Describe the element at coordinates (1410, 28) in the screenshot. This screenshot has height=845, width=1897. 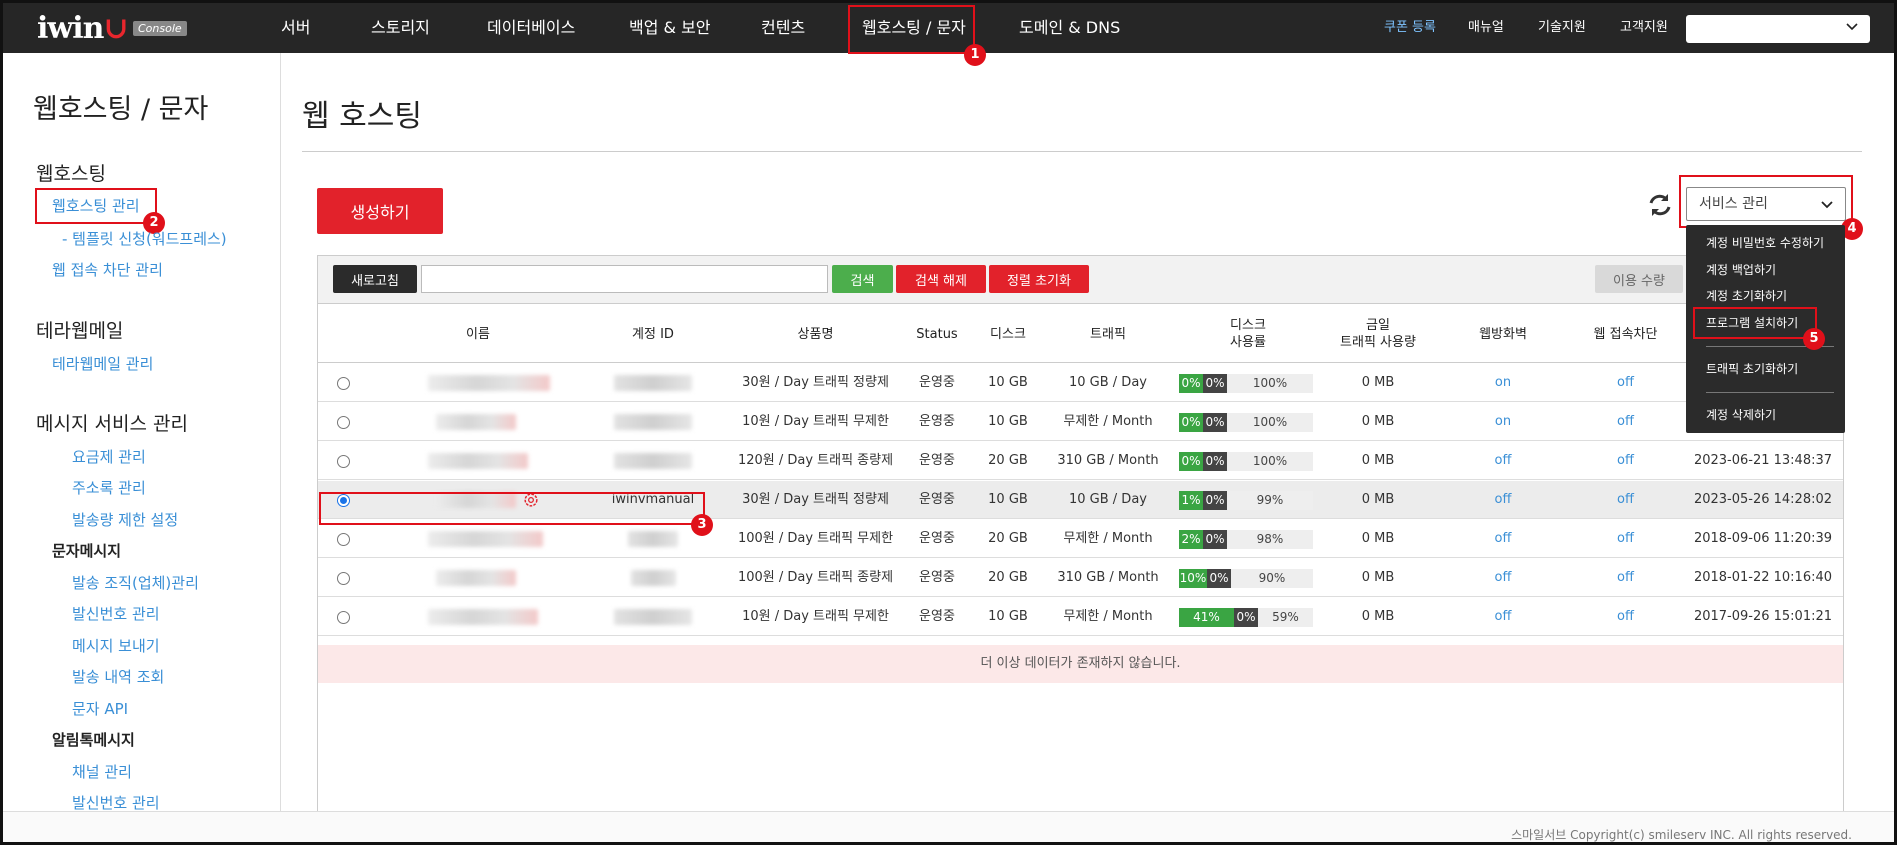
I see `coupon-register-link: 쿠폰 등록` at that location.